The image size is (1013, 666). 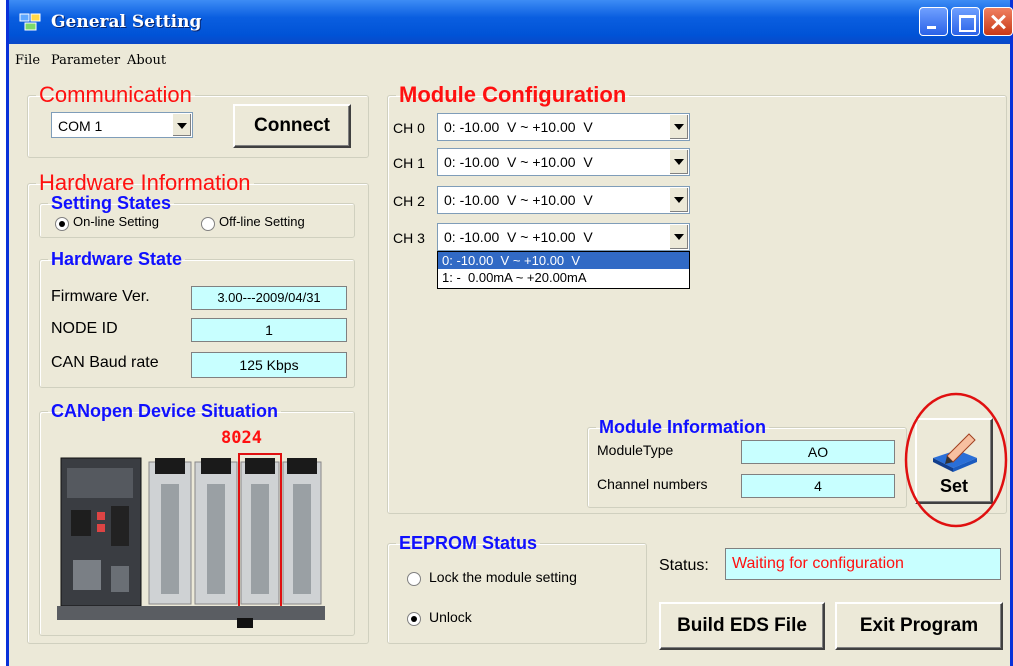 What do you see at coordinates (518, 127) in the screenshot?
I see `channel-0-value: 0: -10.00 V ~ +10.00 V` at bounding box center [518, 127].